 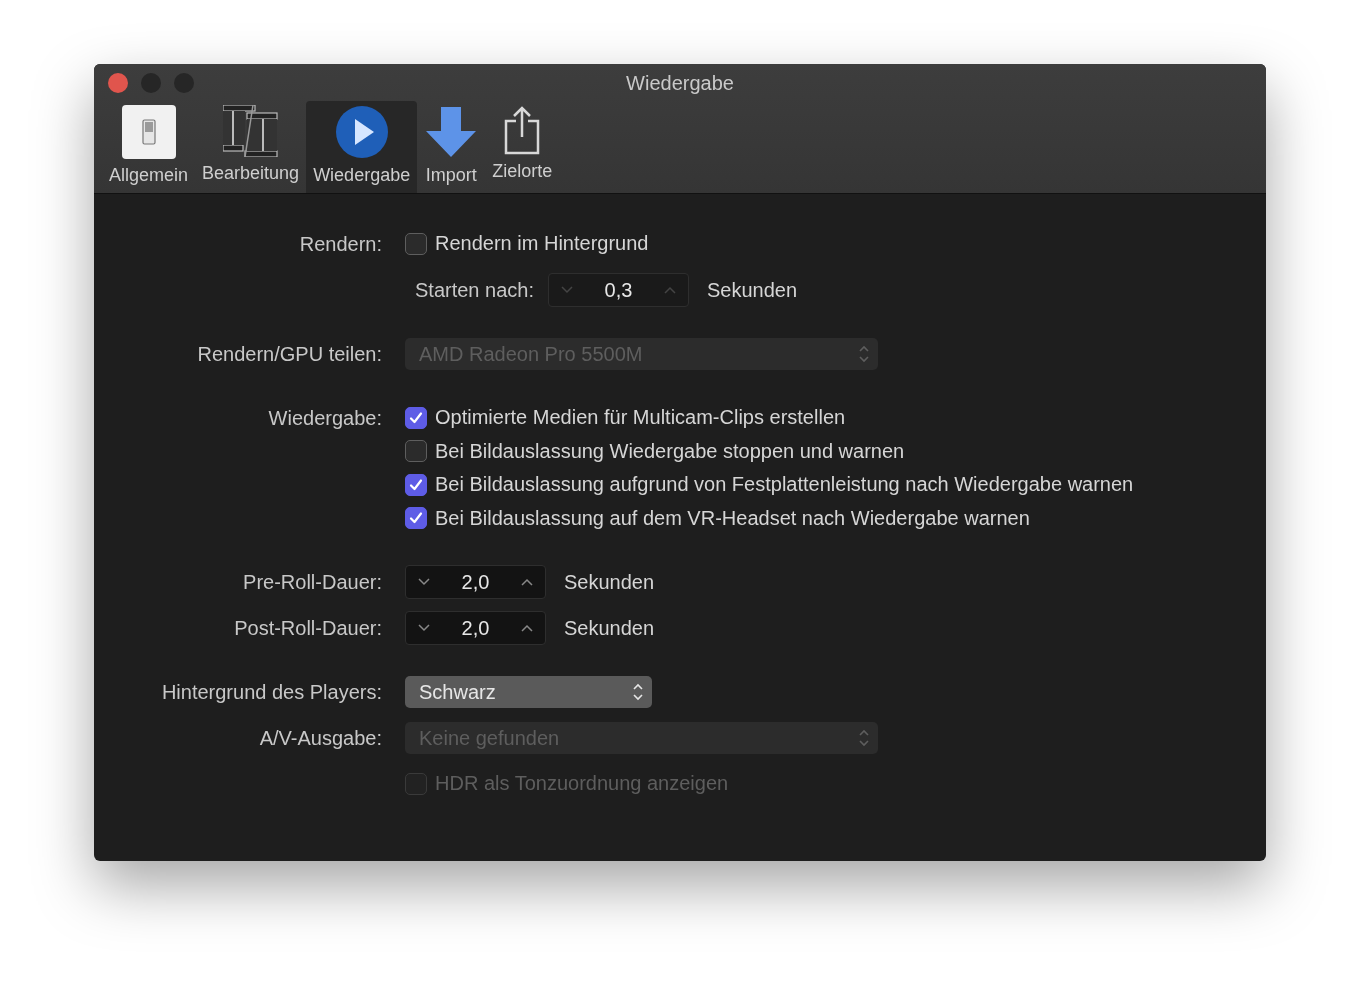 I want to click on share-icon, so click(x=522, y=130).